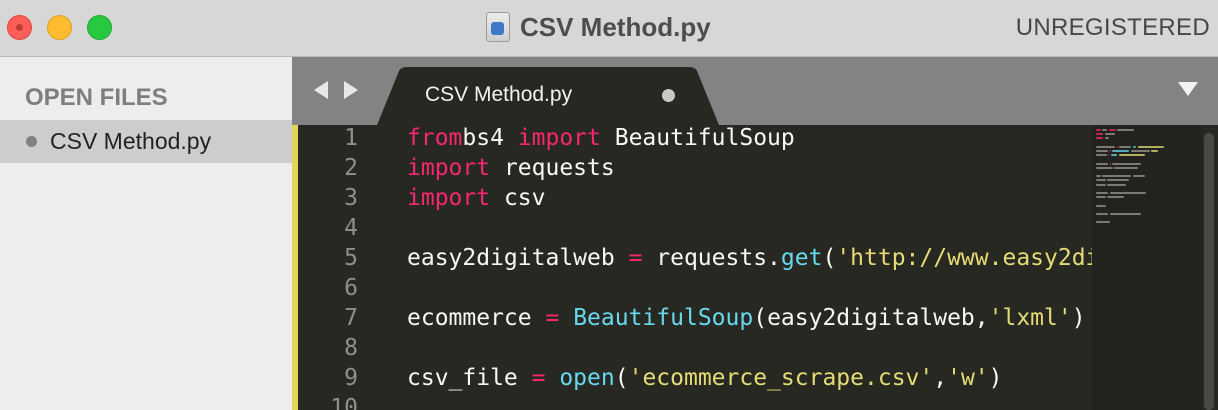 Image resolution: width=1218 pixels, height=410 pixels. Describe the element at coordinates (351, 168) in the screenshot. I see `line-number: 2` at that location.